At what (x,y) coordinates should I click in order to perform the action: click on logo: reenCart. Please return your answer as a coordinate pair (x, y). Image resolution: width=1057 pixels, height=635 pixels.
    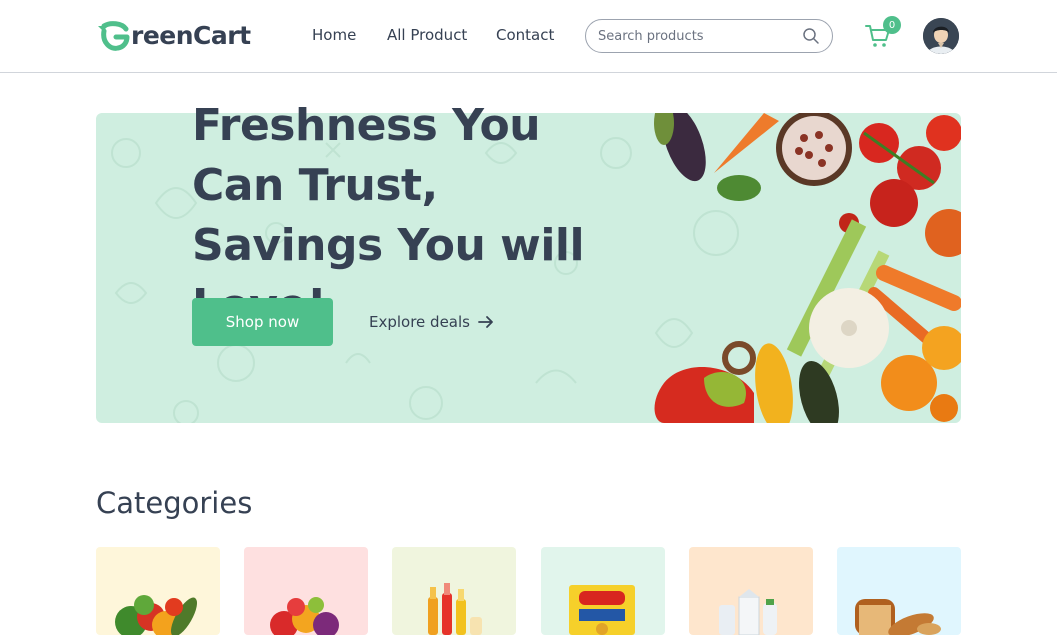
    Looking at the image, I should click on (173, 36).